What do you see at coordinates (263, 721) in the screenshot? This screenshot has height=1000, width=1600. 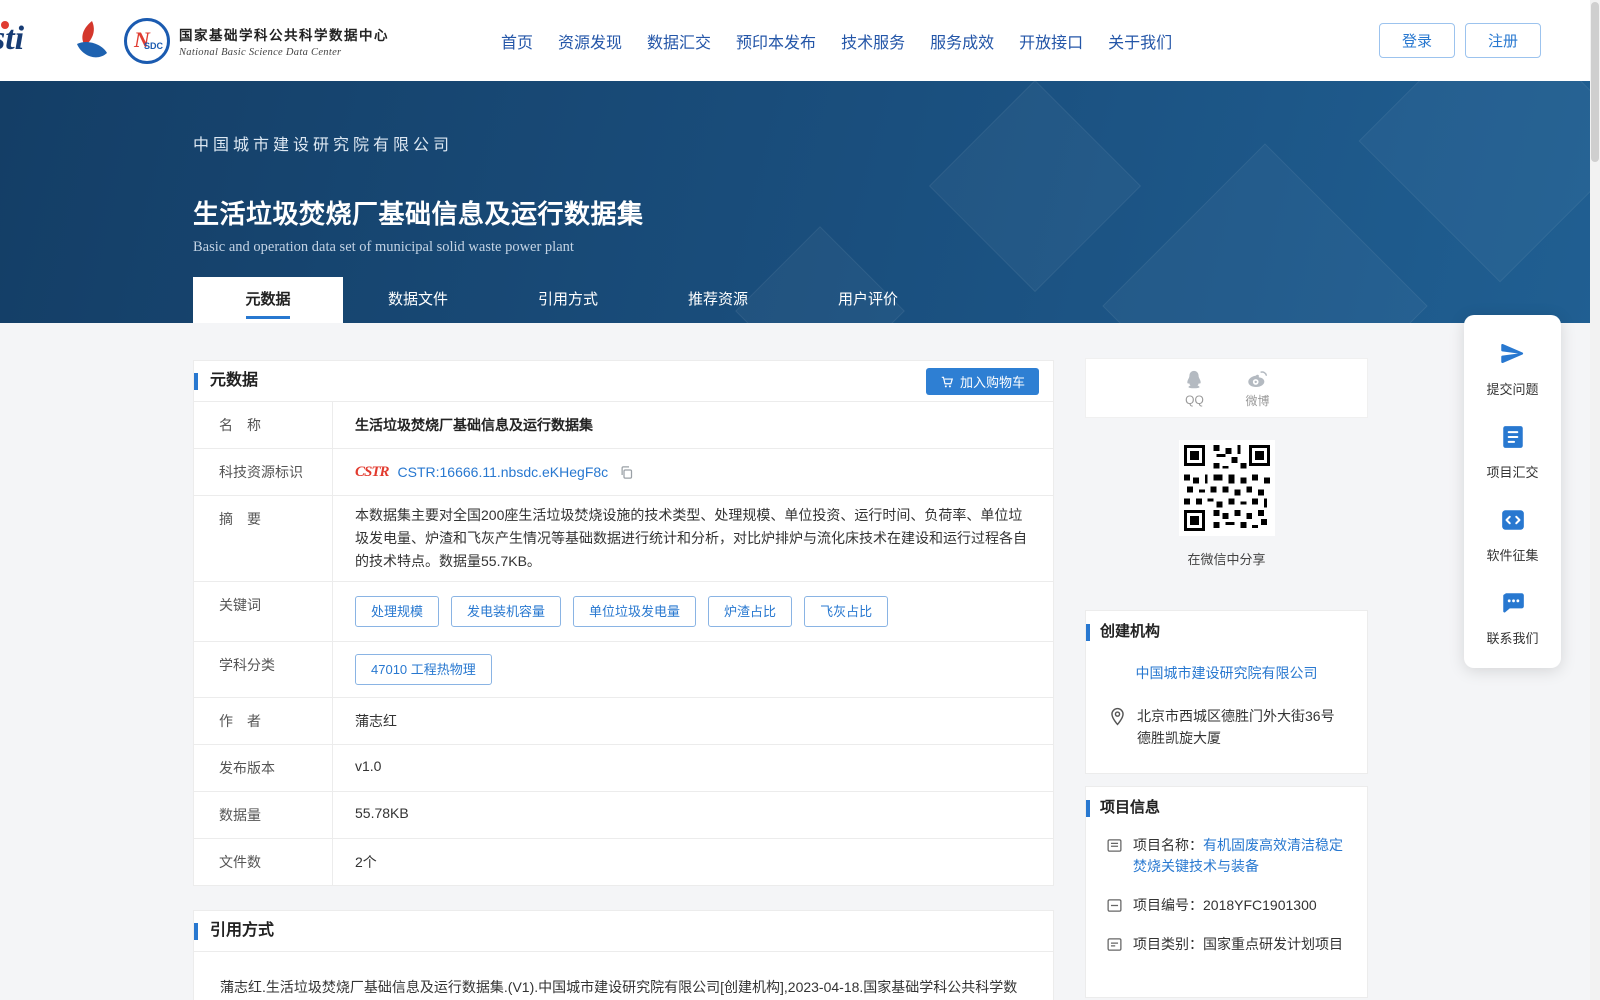 I see `row-label: 作 者` at bounding box center [263, 721].